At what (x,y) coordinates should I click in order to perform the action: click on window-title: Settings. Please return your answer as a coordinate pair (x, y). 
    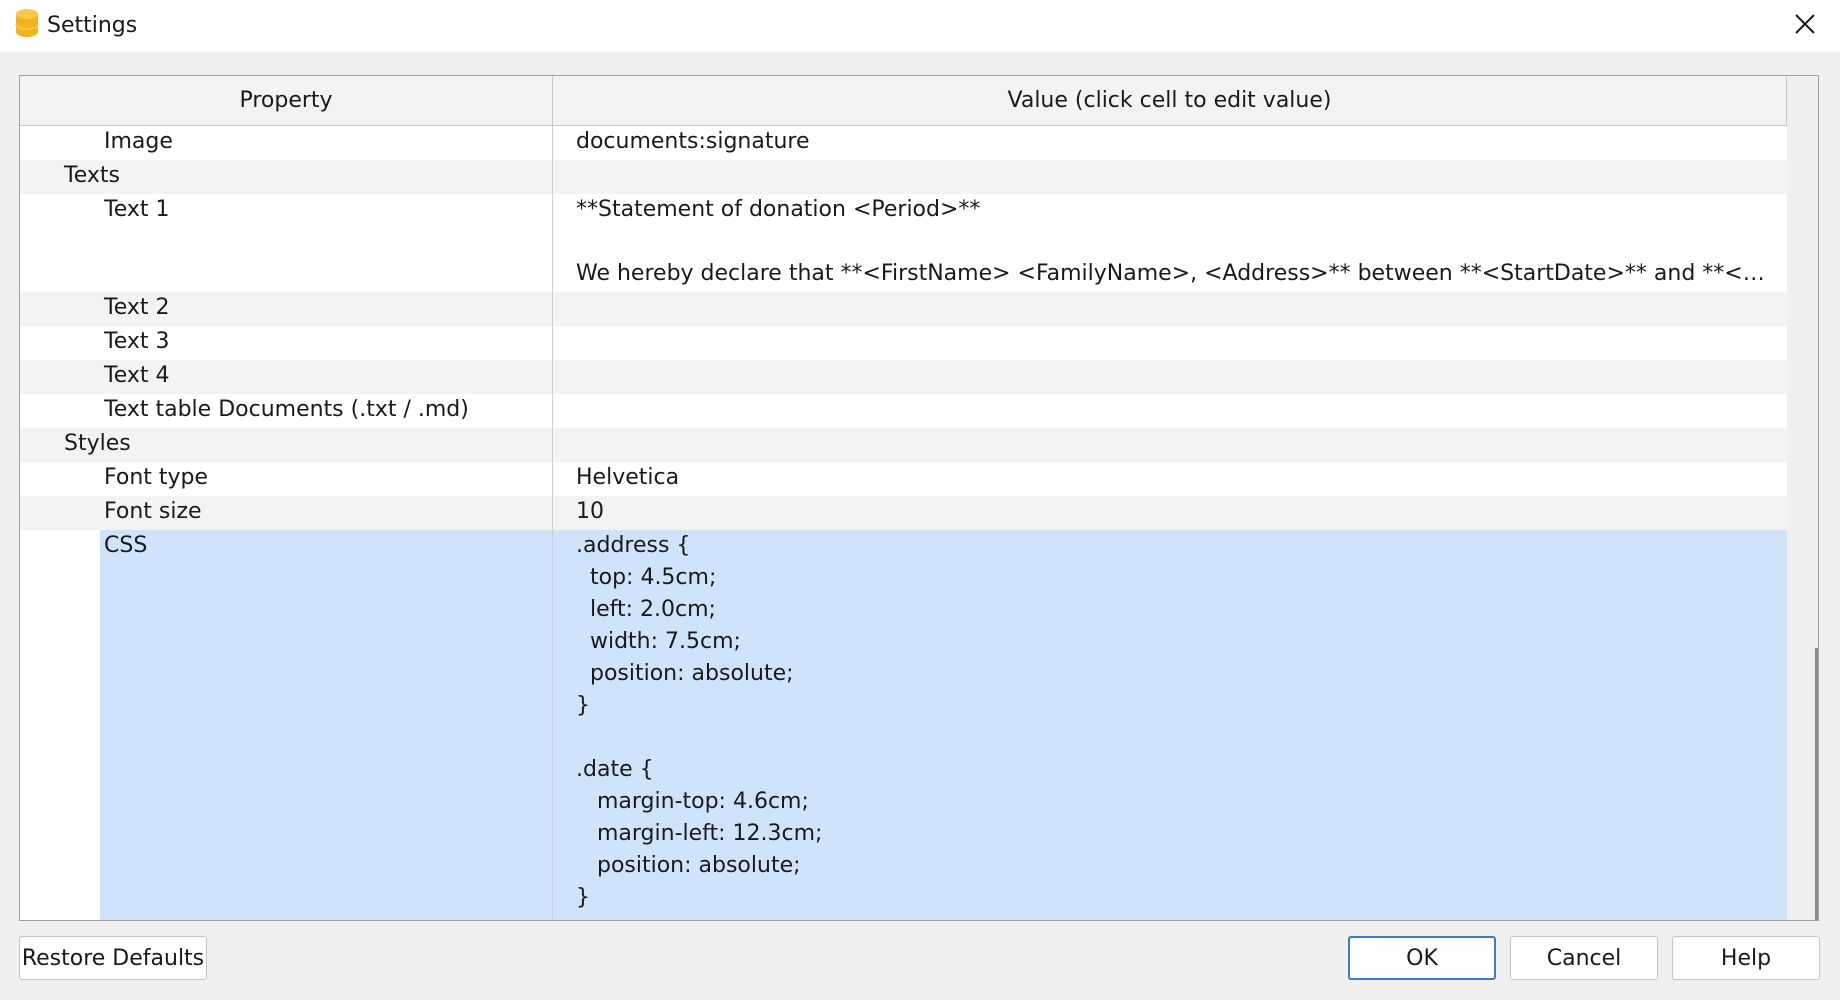
    Looking at the image, I should click on (92, 25).